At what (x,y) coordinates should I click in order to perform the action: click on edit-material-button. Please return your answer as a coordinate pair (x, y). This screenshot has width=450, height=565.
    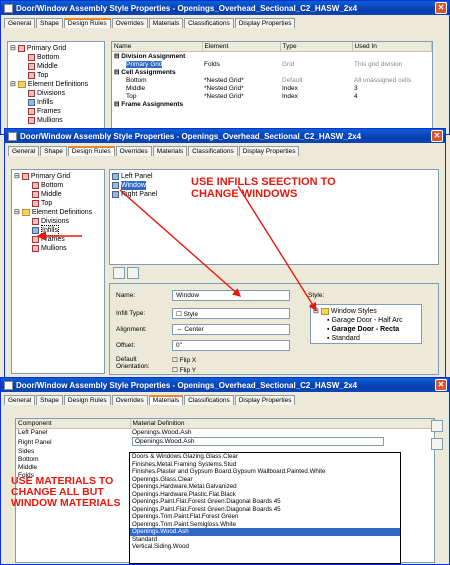
    Looking at the image, I should click on (437, 426).